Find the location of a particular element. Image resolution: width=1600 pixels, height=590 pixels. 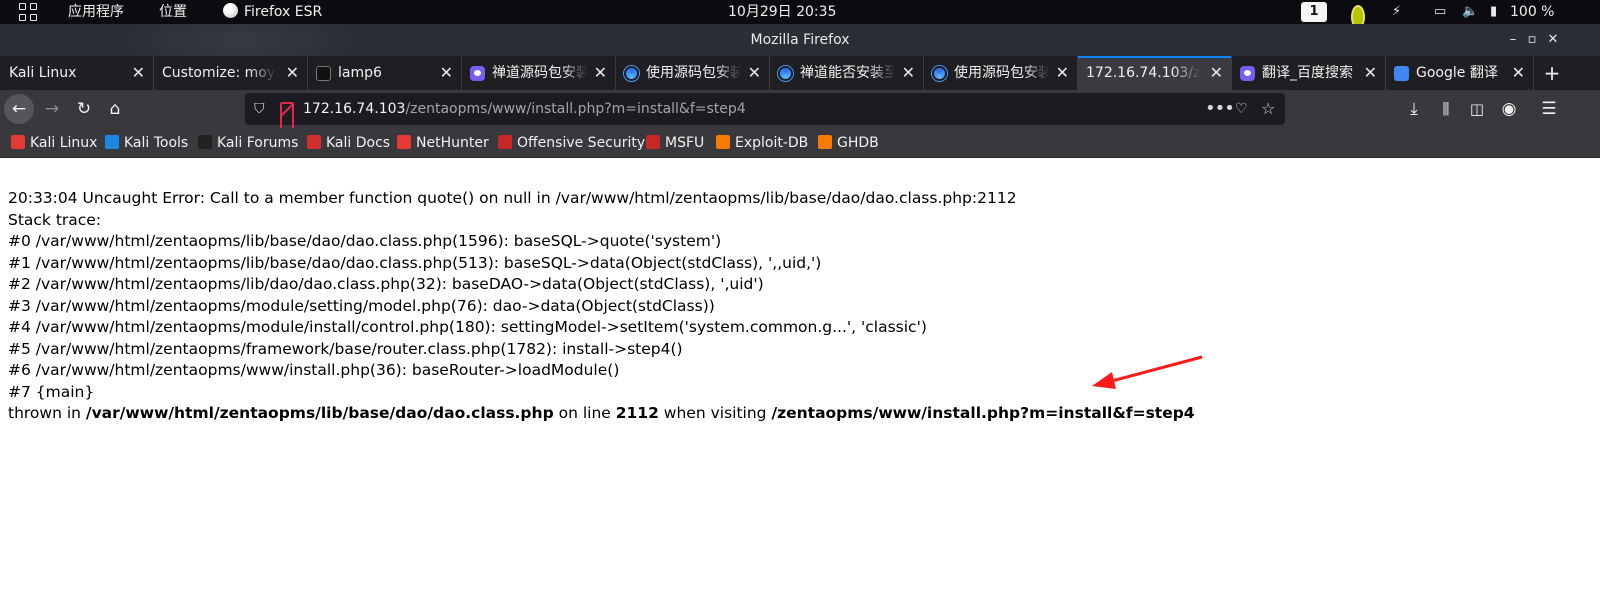

battery-icon: ▮ is located at coordinates (1493, 12).